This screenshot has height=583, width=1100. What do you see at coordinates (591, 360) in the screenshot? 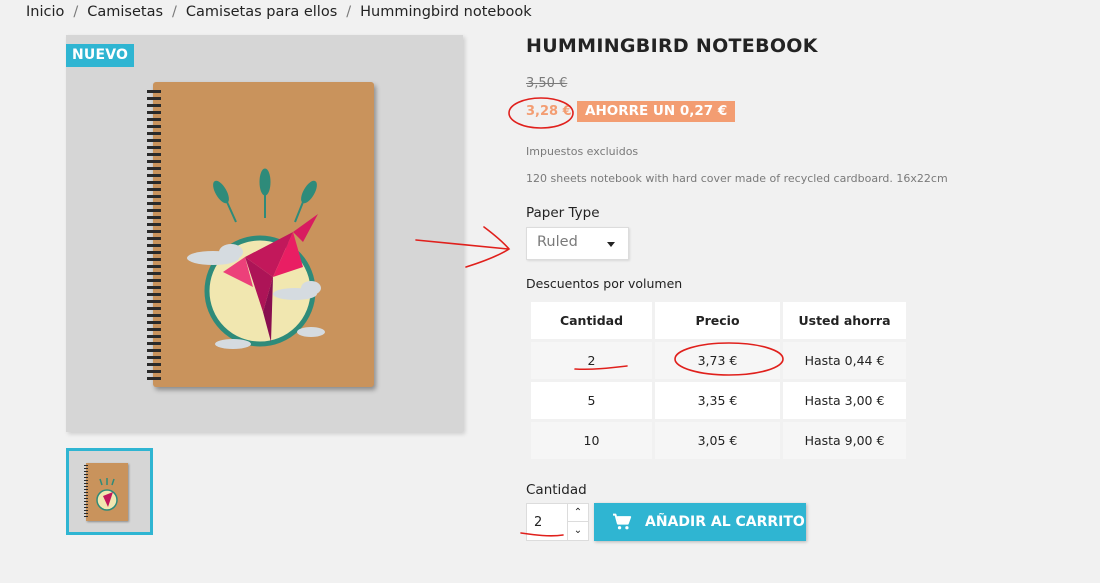
I see `cell-quantity: 2` at bounding box center [591, 360].